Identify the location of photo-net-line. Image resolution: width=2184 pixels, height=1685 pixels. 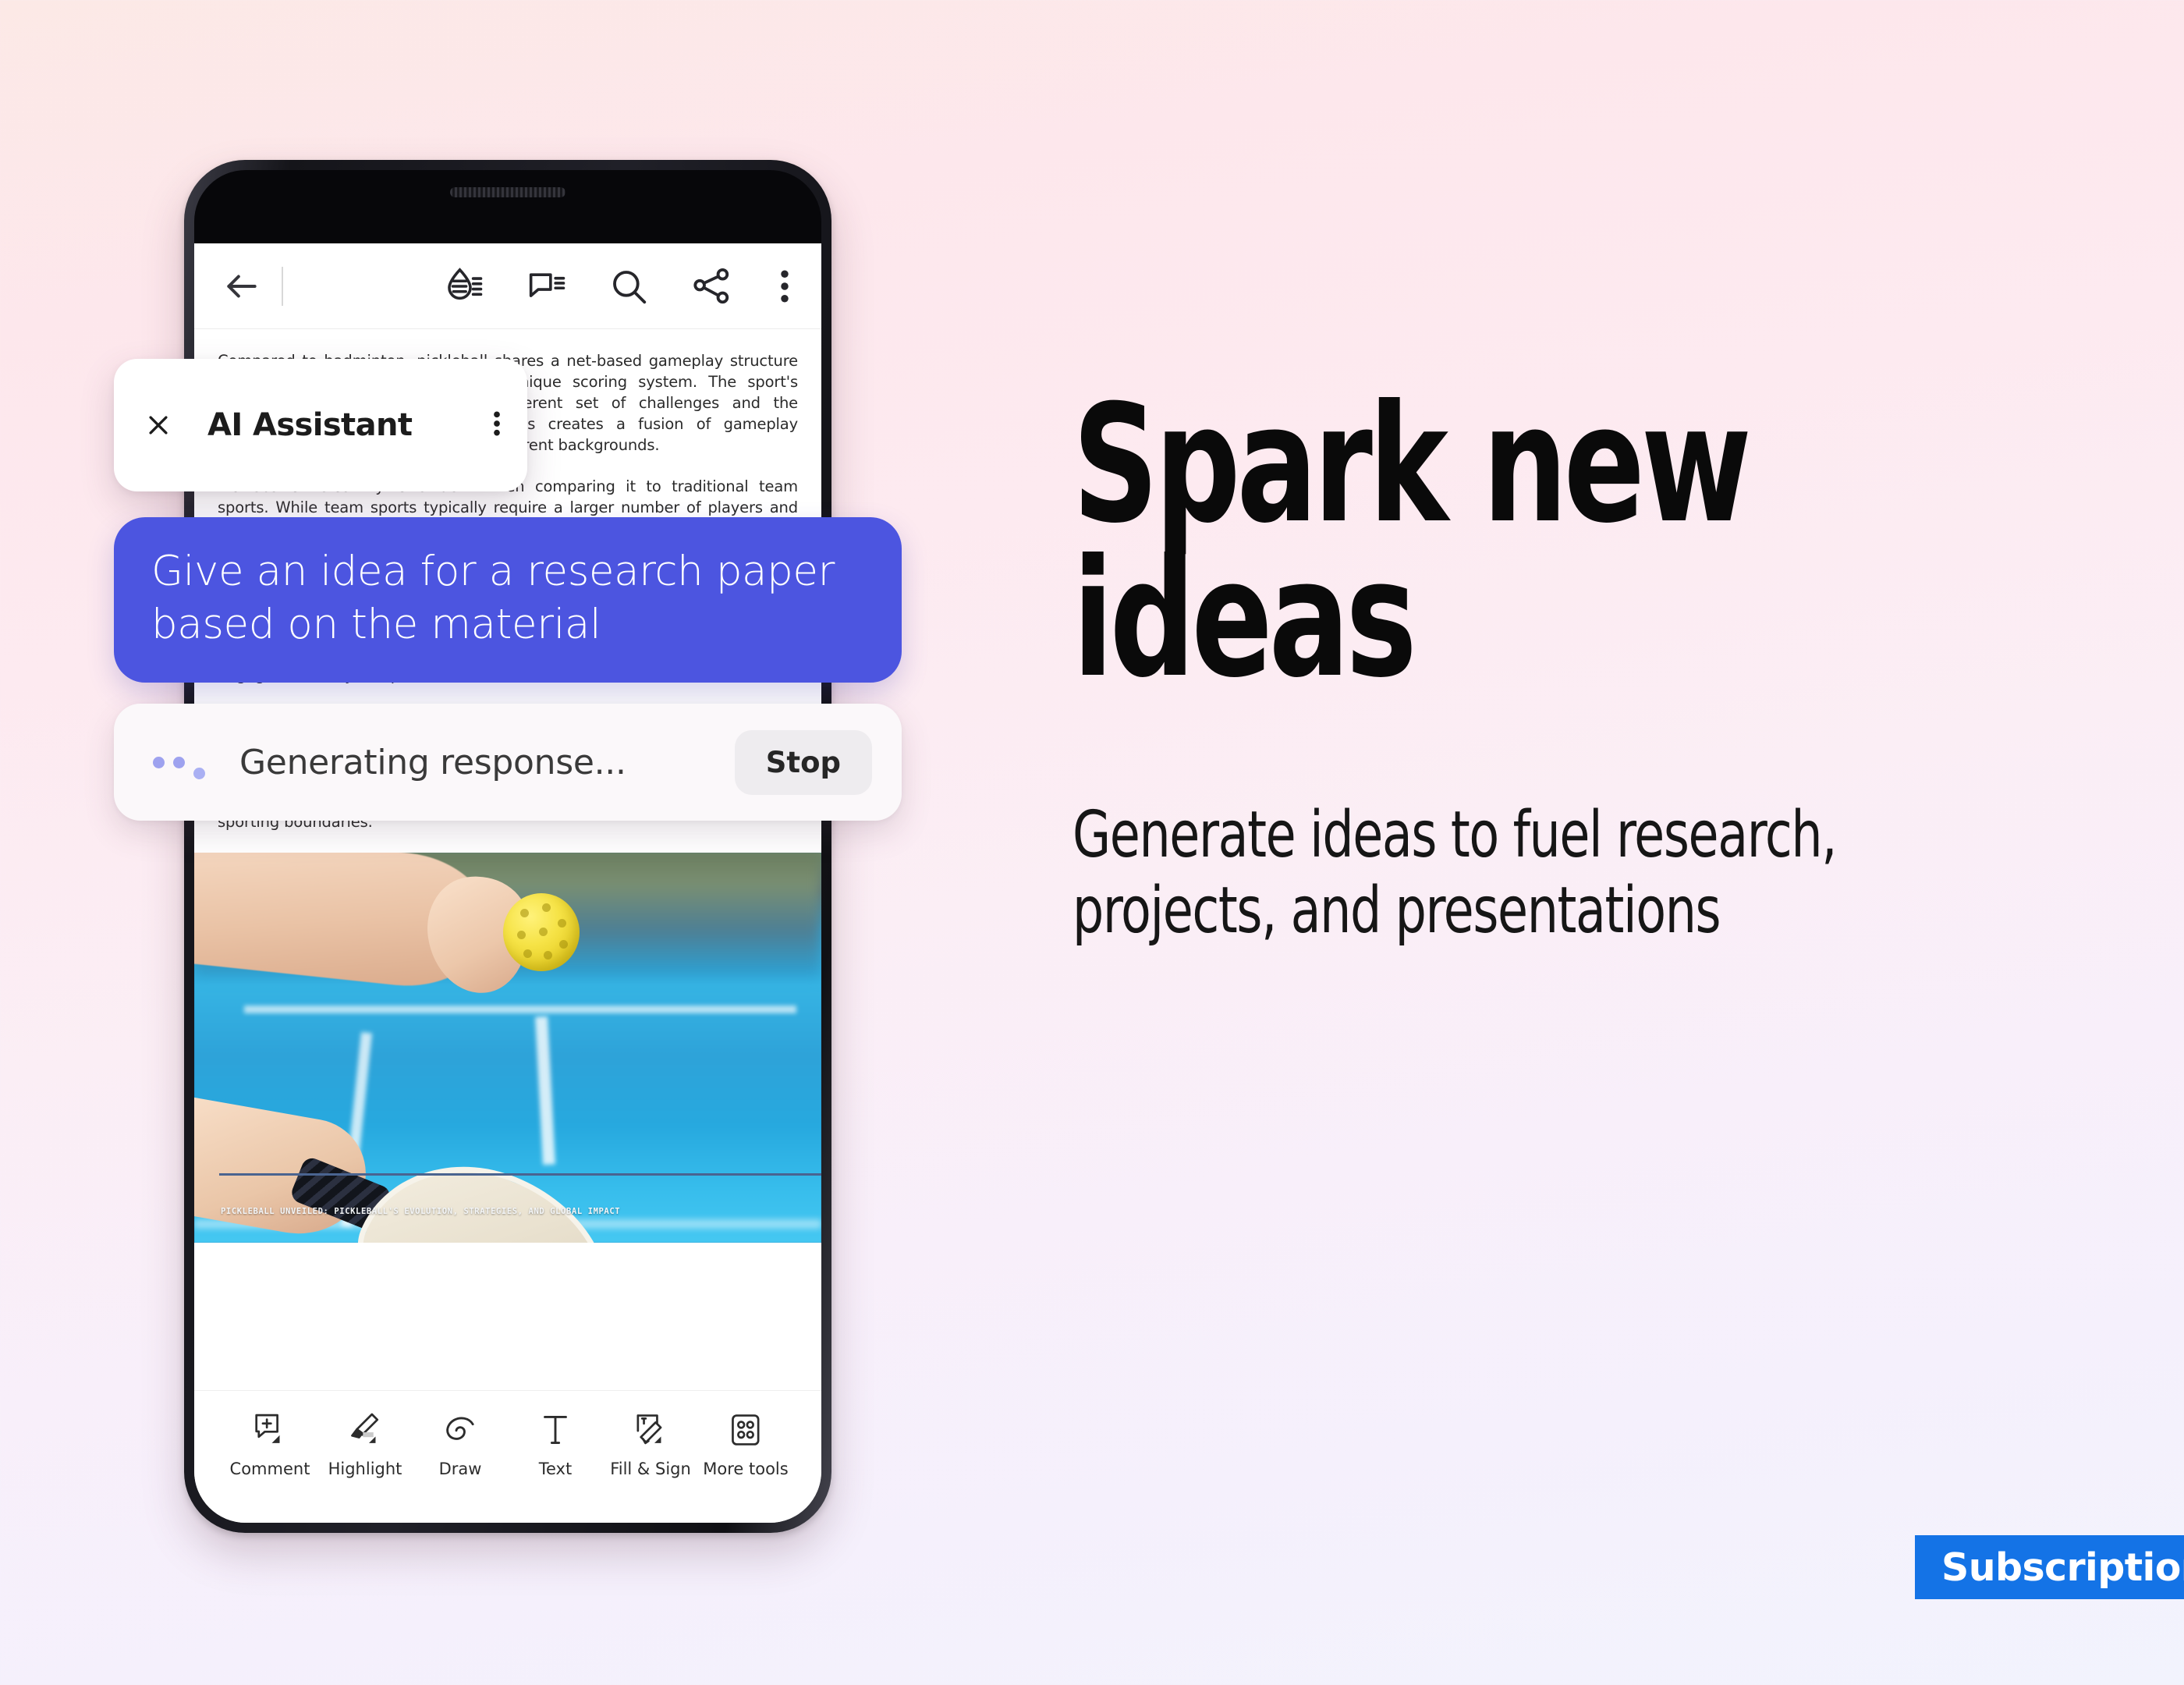
(520, 1009).